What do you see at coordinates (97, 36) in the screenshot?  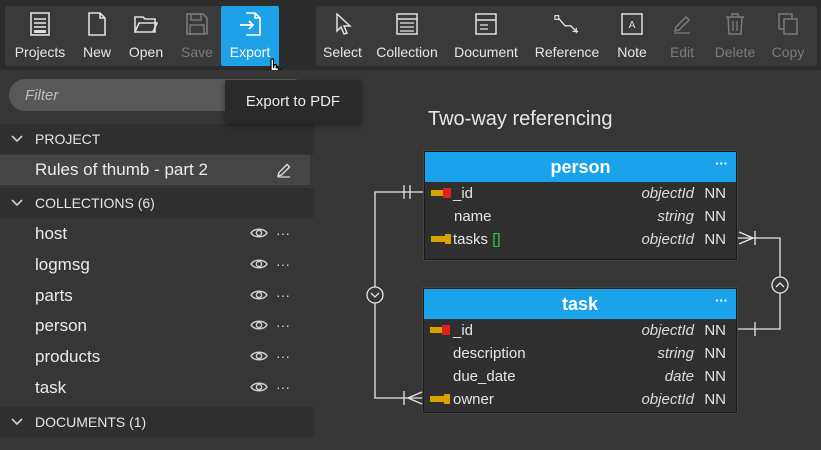 I see `new-button: New` at bounding box center [97, 36].